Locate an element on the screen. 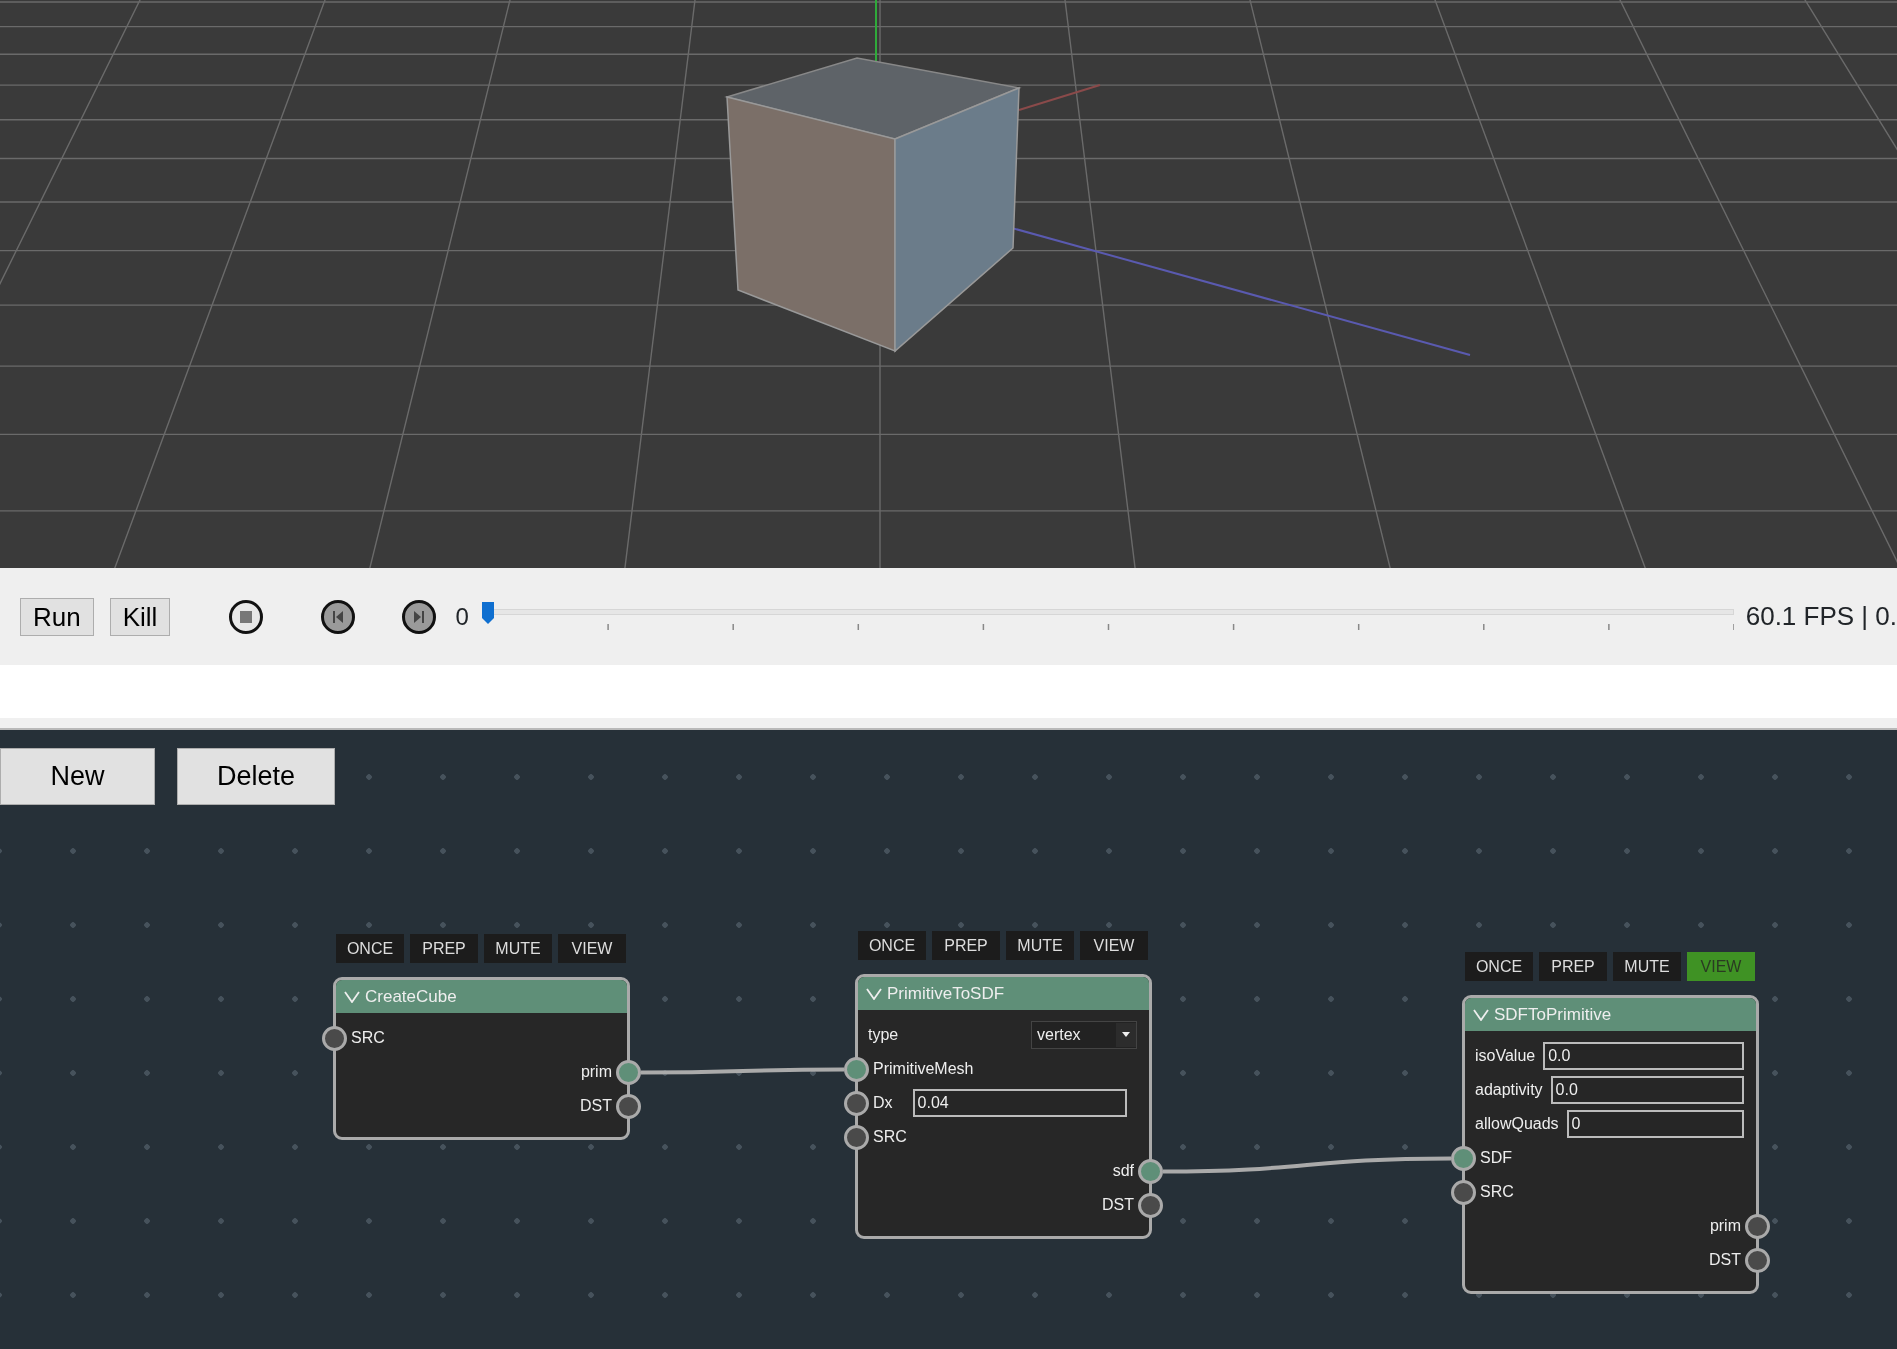 Image resolution: width=1897 pixels, height=1349 pixels. port-label: sdf is located at coordinates (1123, 1171).